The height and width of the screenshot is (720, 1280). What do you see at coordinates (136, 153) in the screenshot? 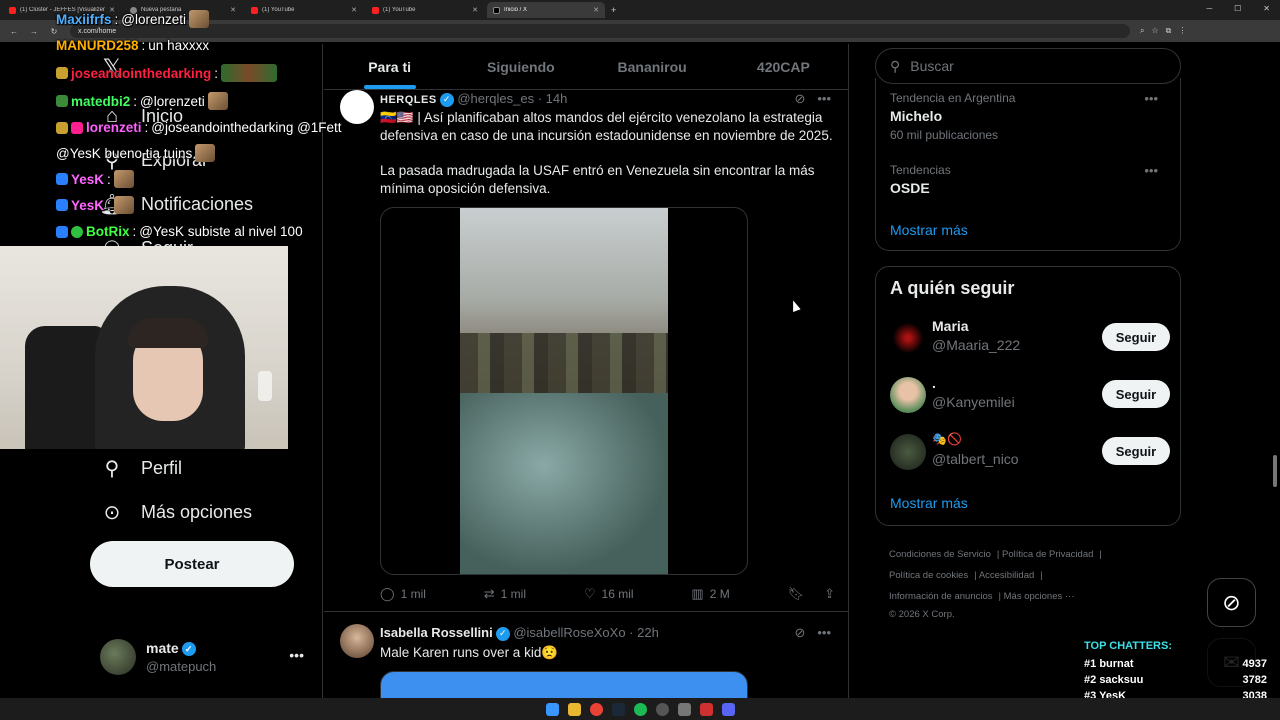
I see `chat-line: @YesK bueno tia tuins` at bounding box center [136, 153].